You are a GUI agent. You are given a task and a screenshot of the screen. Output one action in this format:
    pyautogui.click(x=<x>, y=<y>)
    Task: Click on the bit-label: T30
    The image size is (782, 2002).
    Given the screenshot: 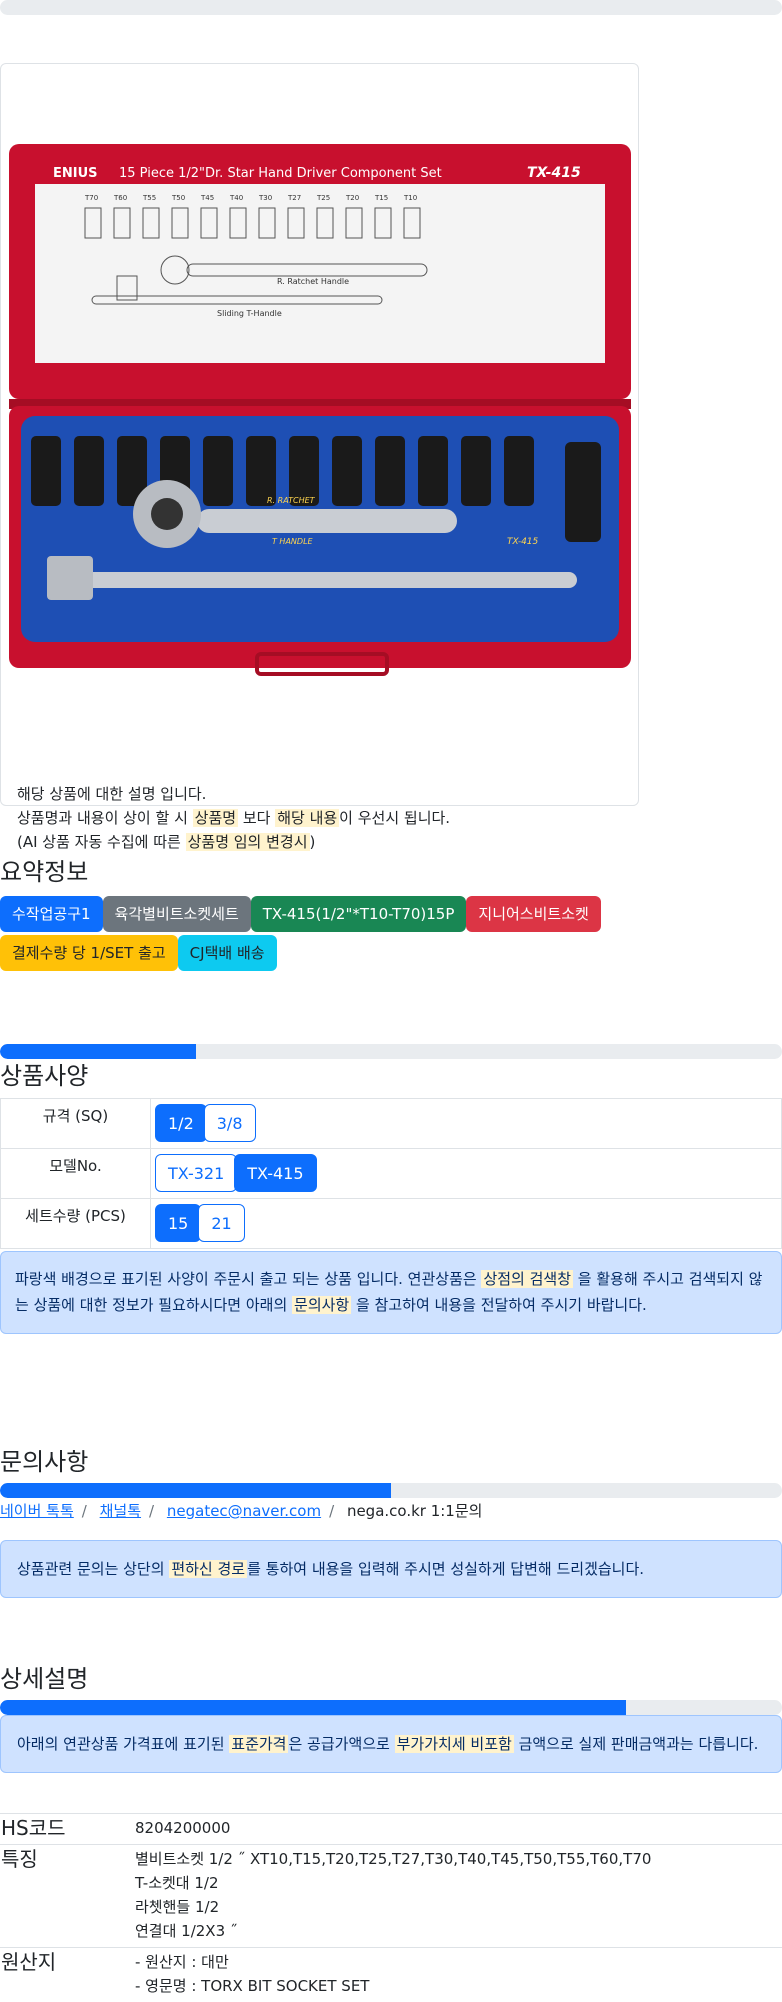 What is the action you would take?
    pyautogui.click(x=265, y=198)
    